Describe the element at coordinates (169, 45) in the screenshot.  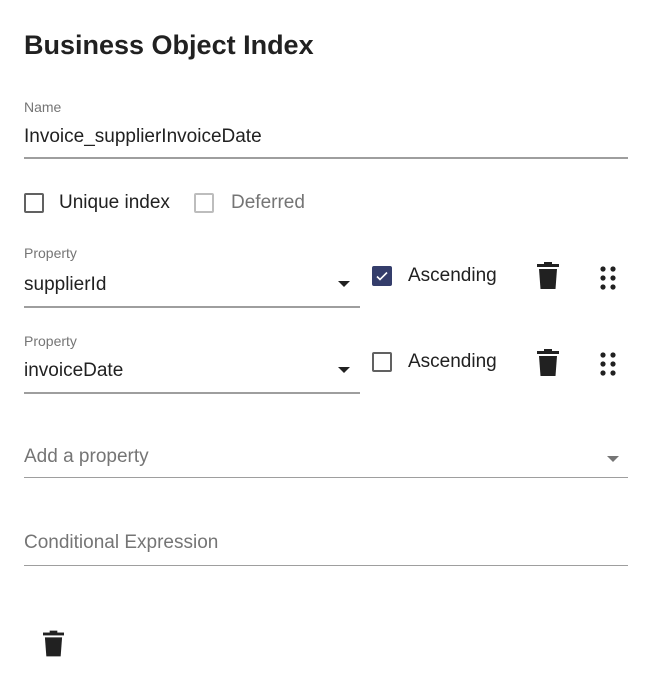
I see `page-title: Business Object Index` at that location.